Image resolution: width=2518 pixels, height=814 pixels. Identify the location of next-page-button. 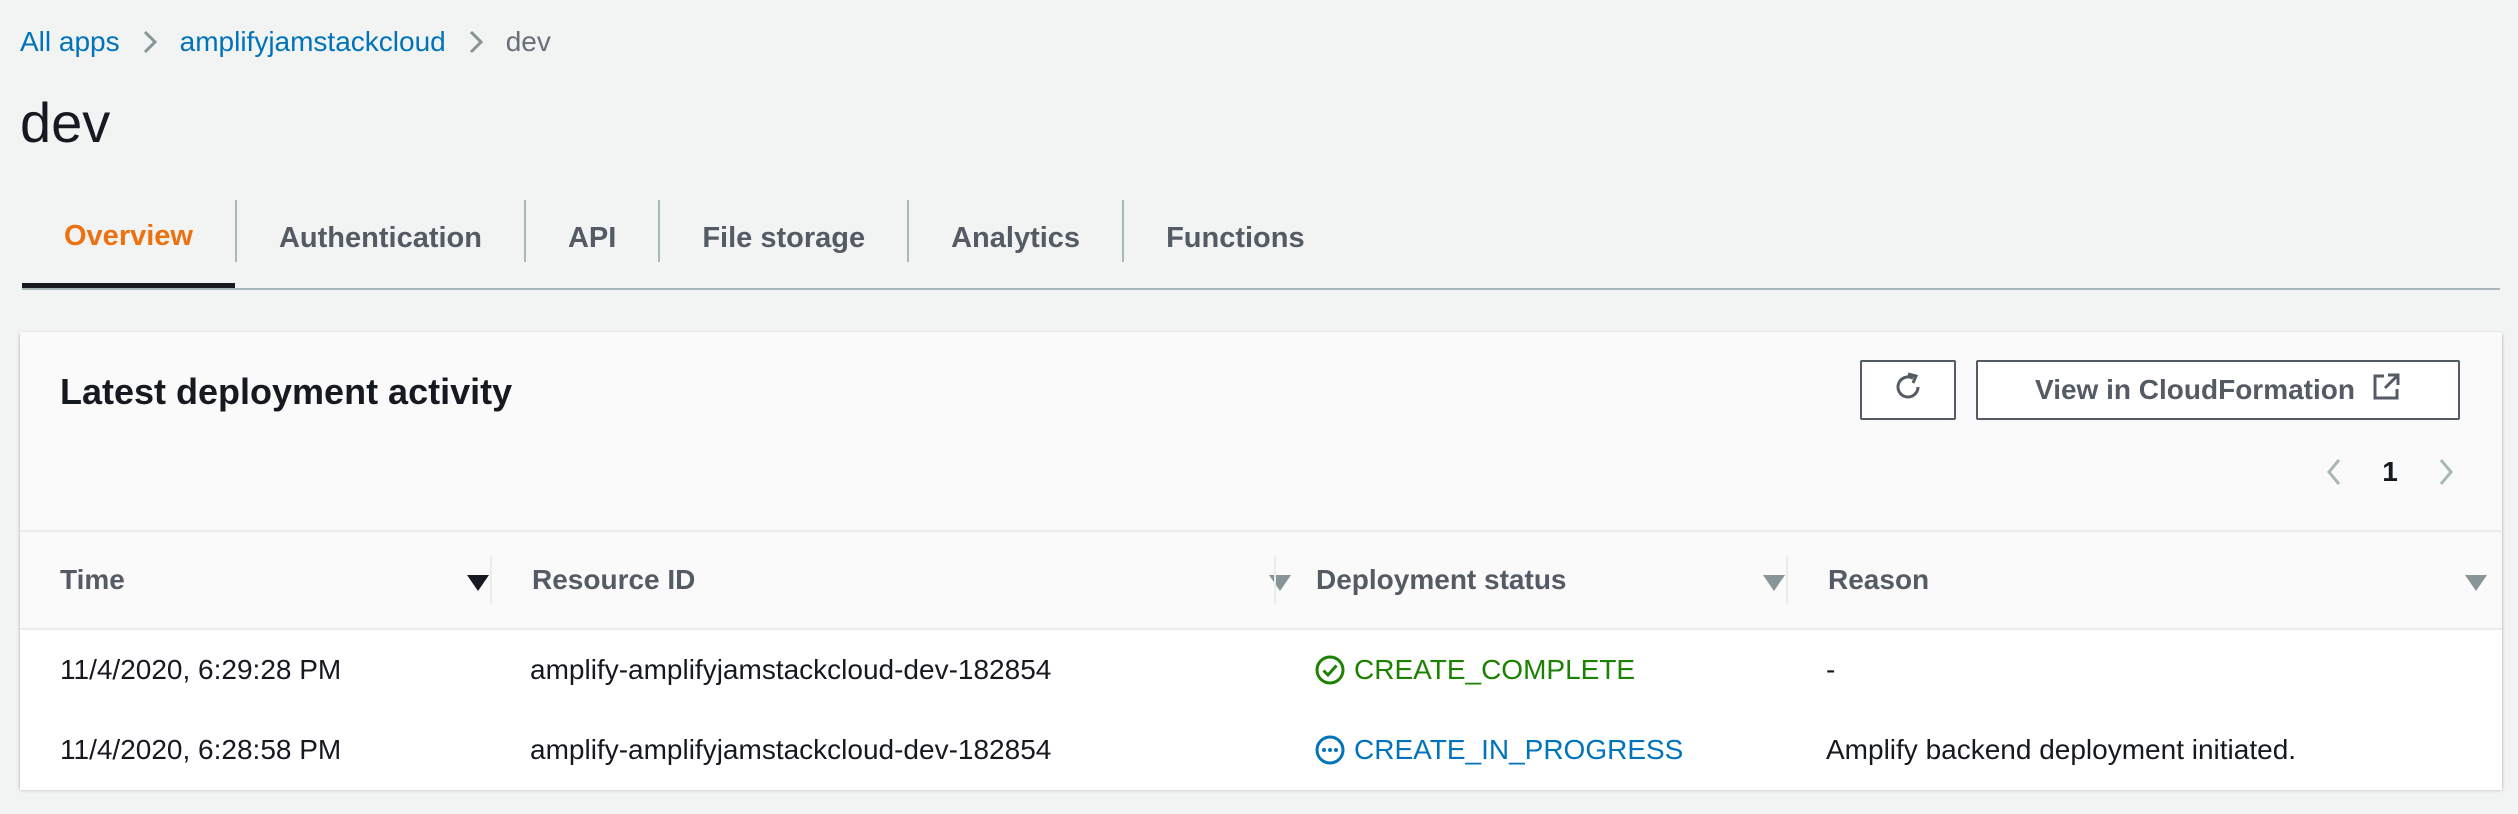
(2446, 472).